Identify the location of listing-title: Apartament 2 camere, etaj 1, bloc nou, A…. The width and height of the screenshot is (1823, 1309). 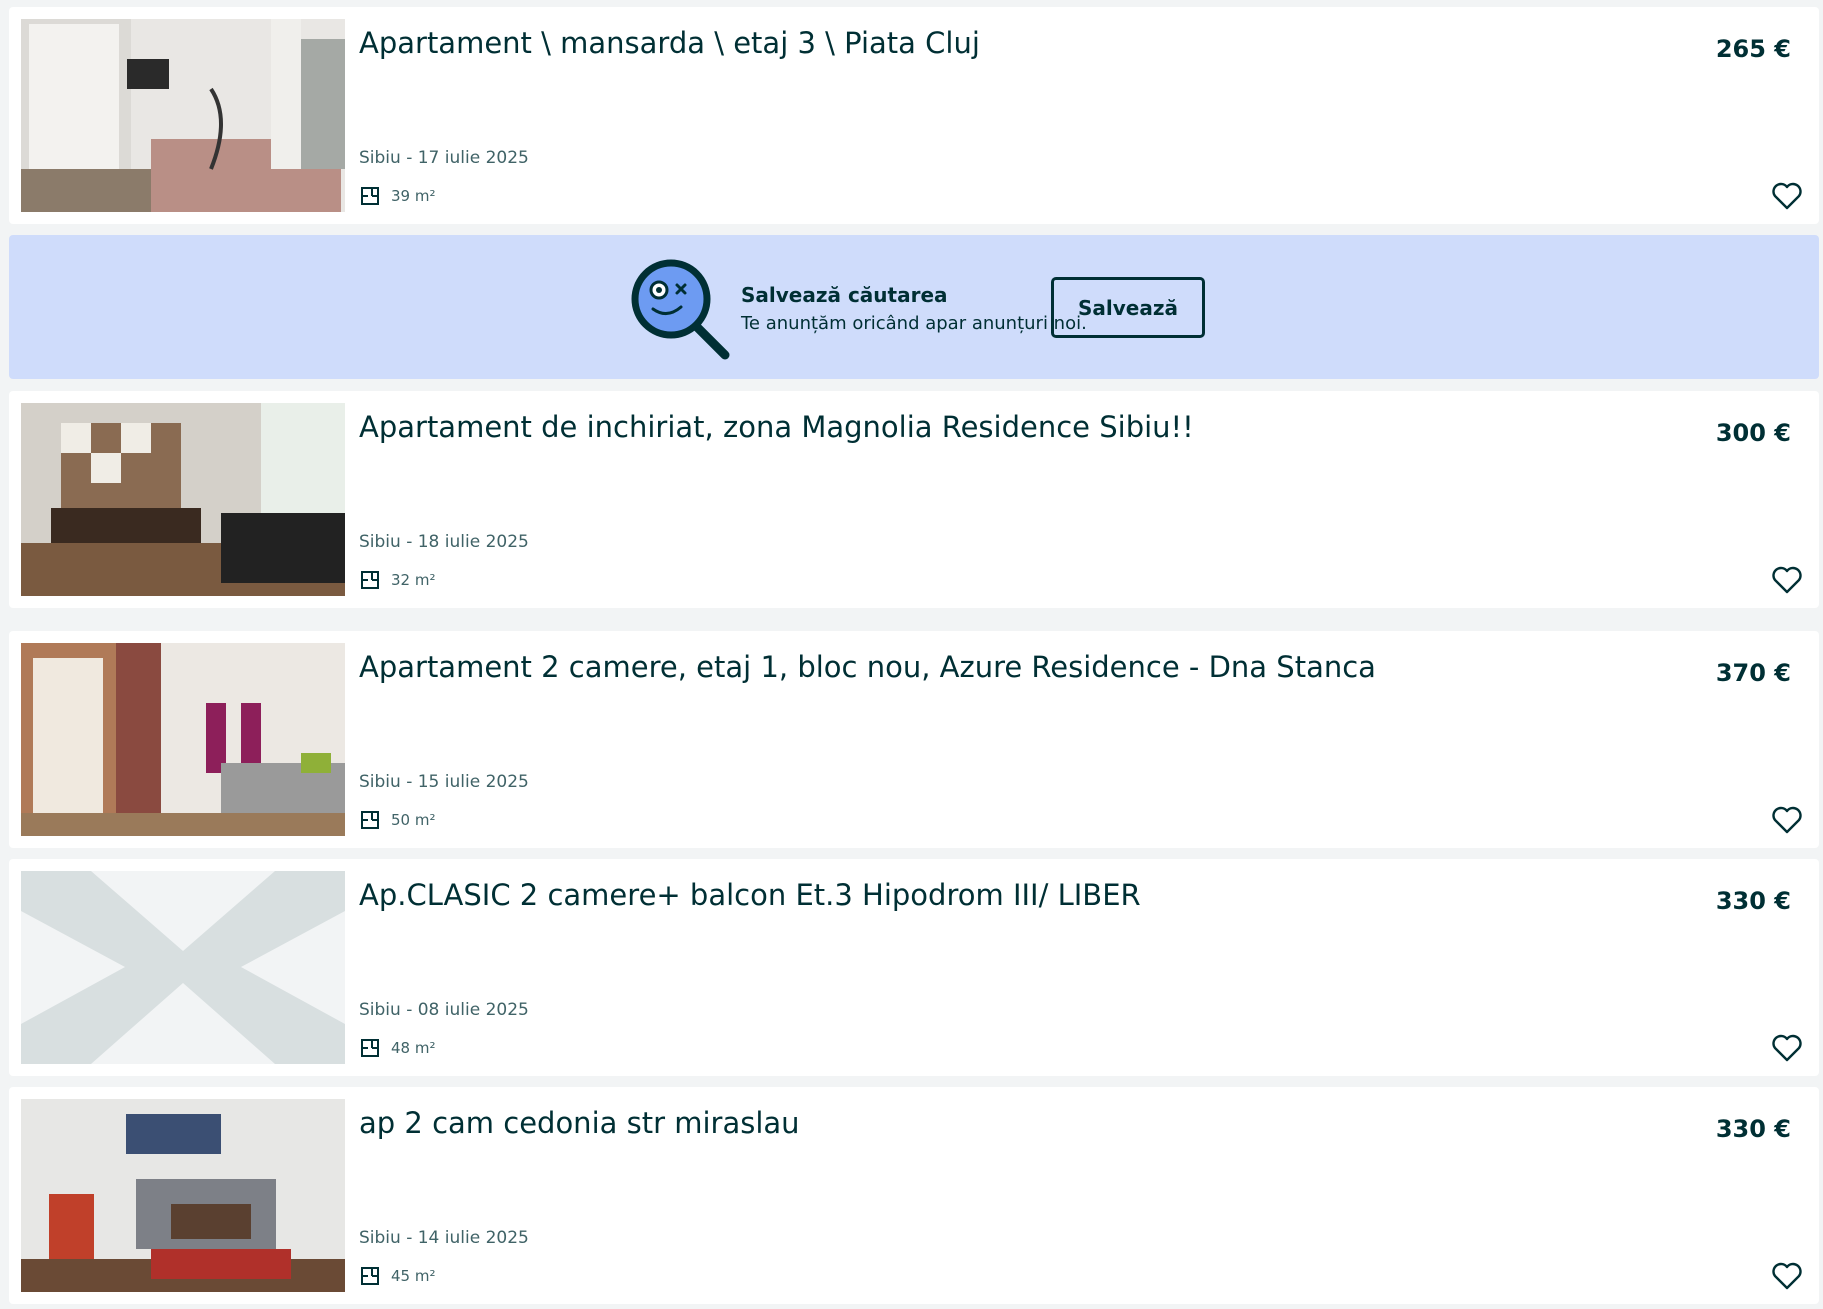
(959, 667).